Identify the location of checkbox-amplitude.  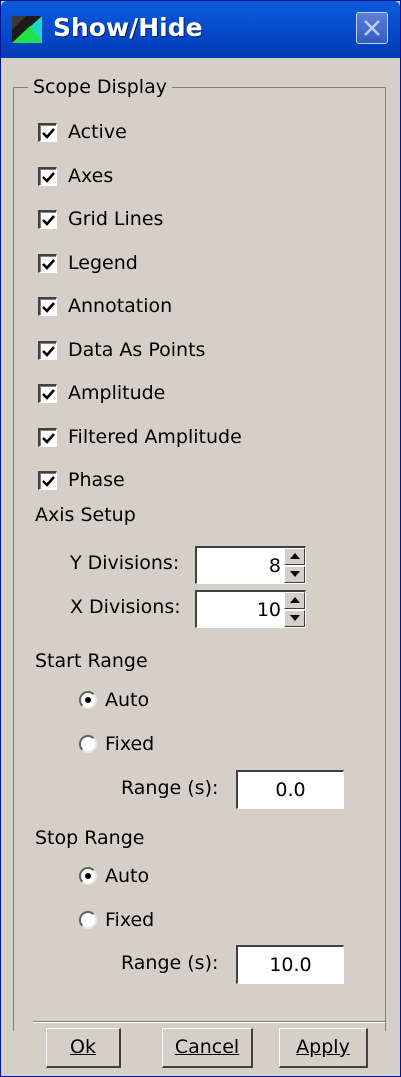
(47, 393).